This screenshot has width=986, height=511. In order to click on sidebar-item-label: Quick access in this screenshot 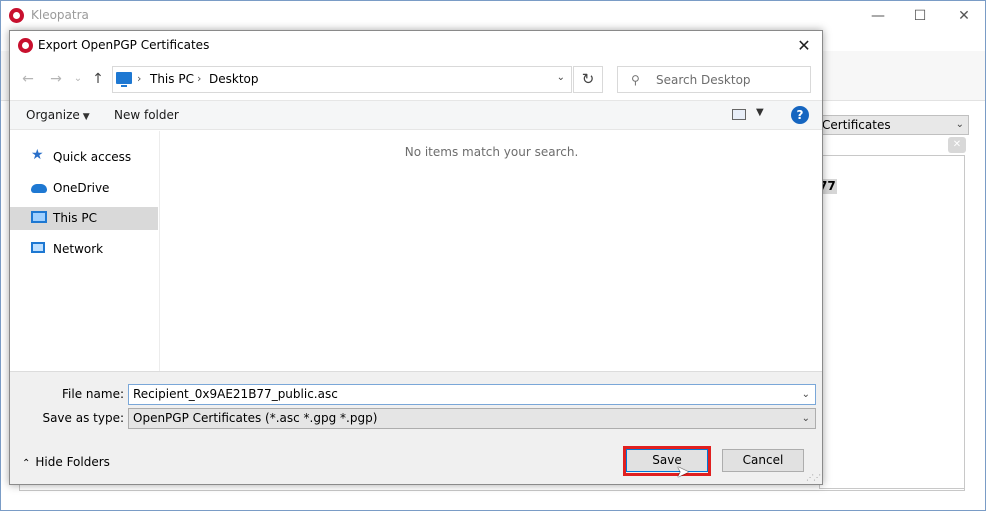, I will do `click(92, 157)`.